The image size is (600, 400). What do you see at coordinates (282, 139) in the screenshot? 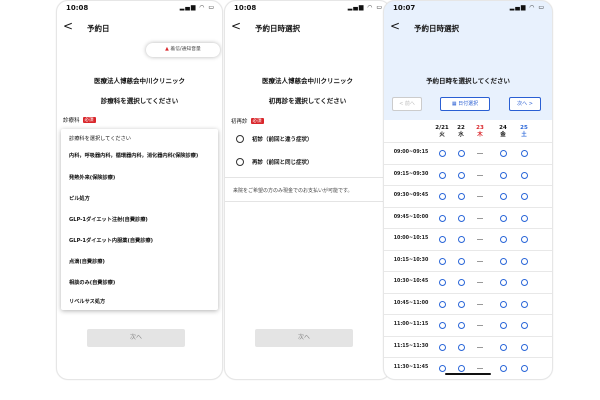
I see `radio-label: 初診（前回と違う症状）` at bounding box center [282, 139].